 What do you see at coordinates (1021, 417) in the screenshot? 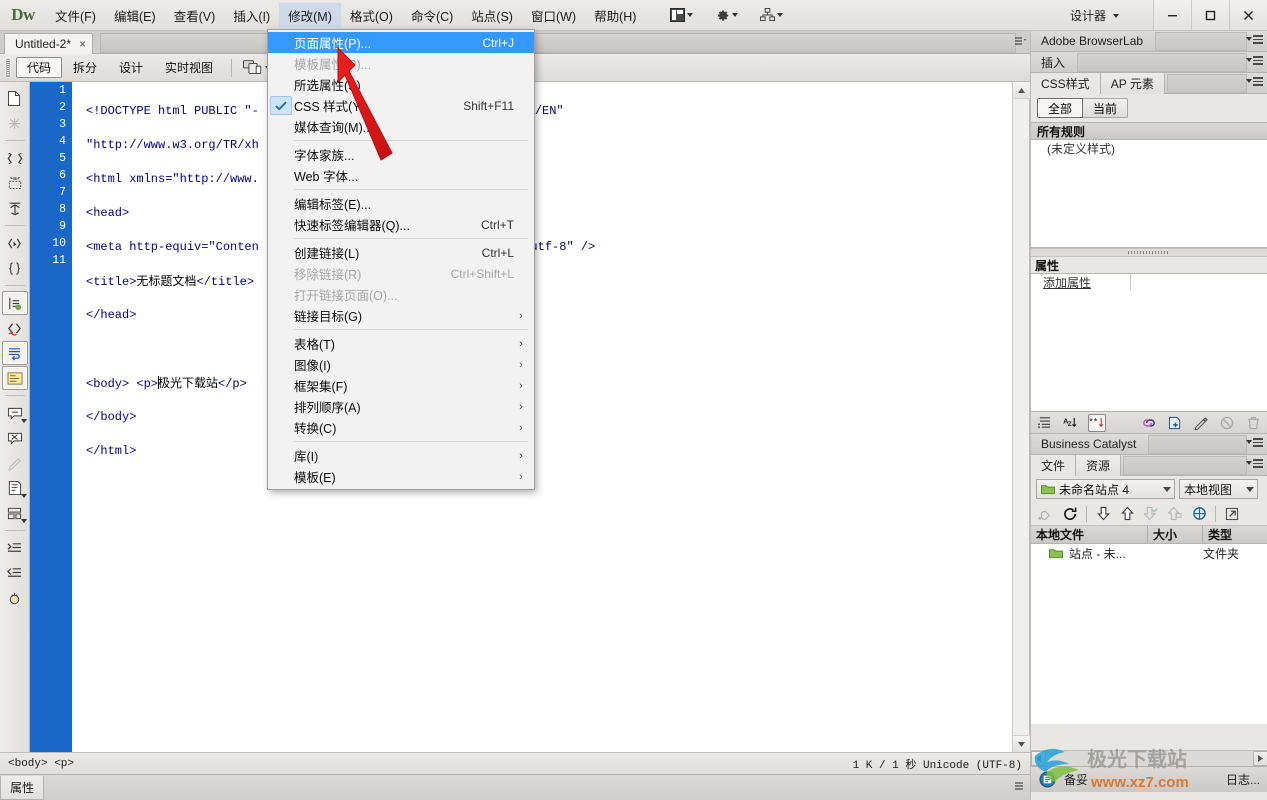
I see `editor-vertical-scrollbar` at bounding box center [1021, 417].